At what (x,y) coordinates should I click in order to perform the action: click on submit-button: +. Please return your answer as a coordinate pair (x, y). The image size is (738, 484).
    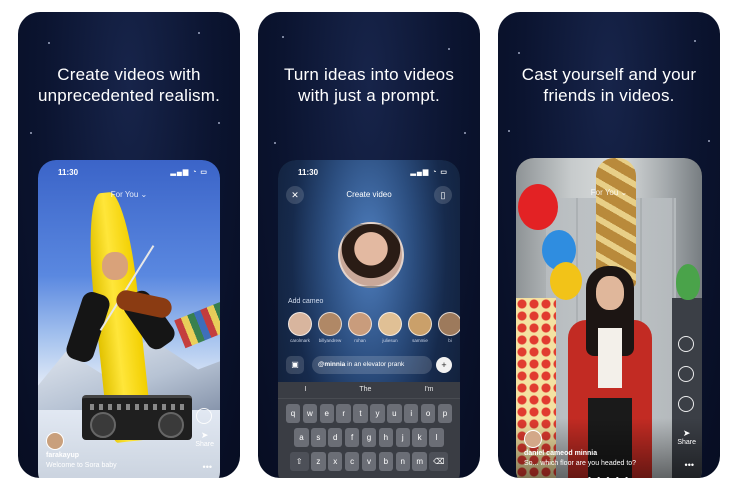
    Looking at the image, I should click on (444, 365).